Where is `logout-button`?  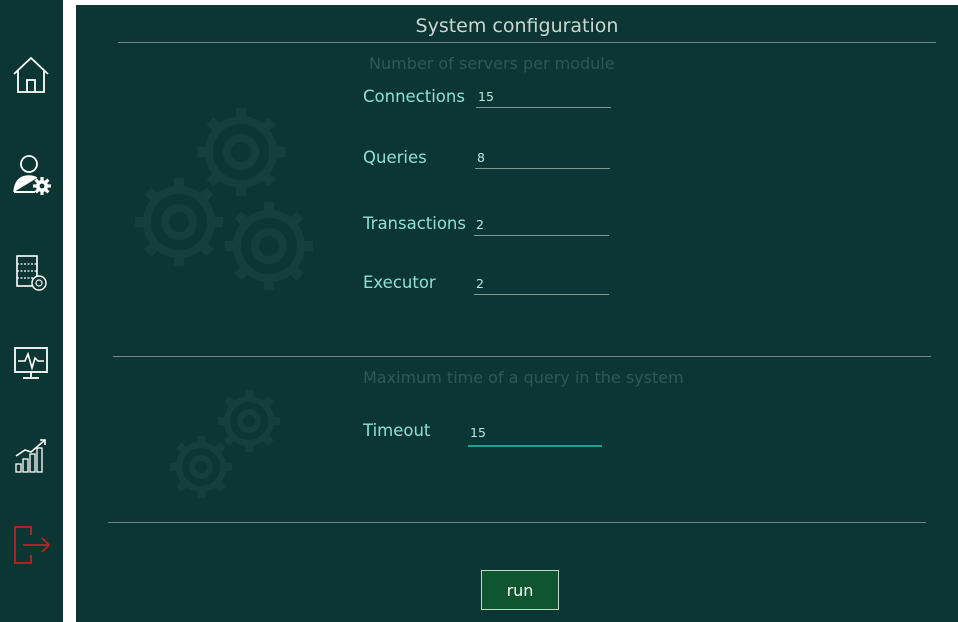
logout-button is located at coordinates (31, 545).